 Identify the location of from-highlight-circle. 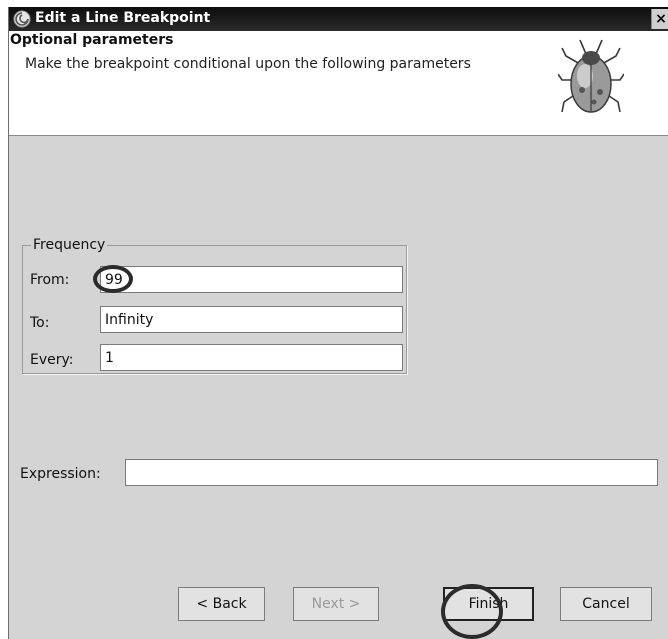
(113, 279).